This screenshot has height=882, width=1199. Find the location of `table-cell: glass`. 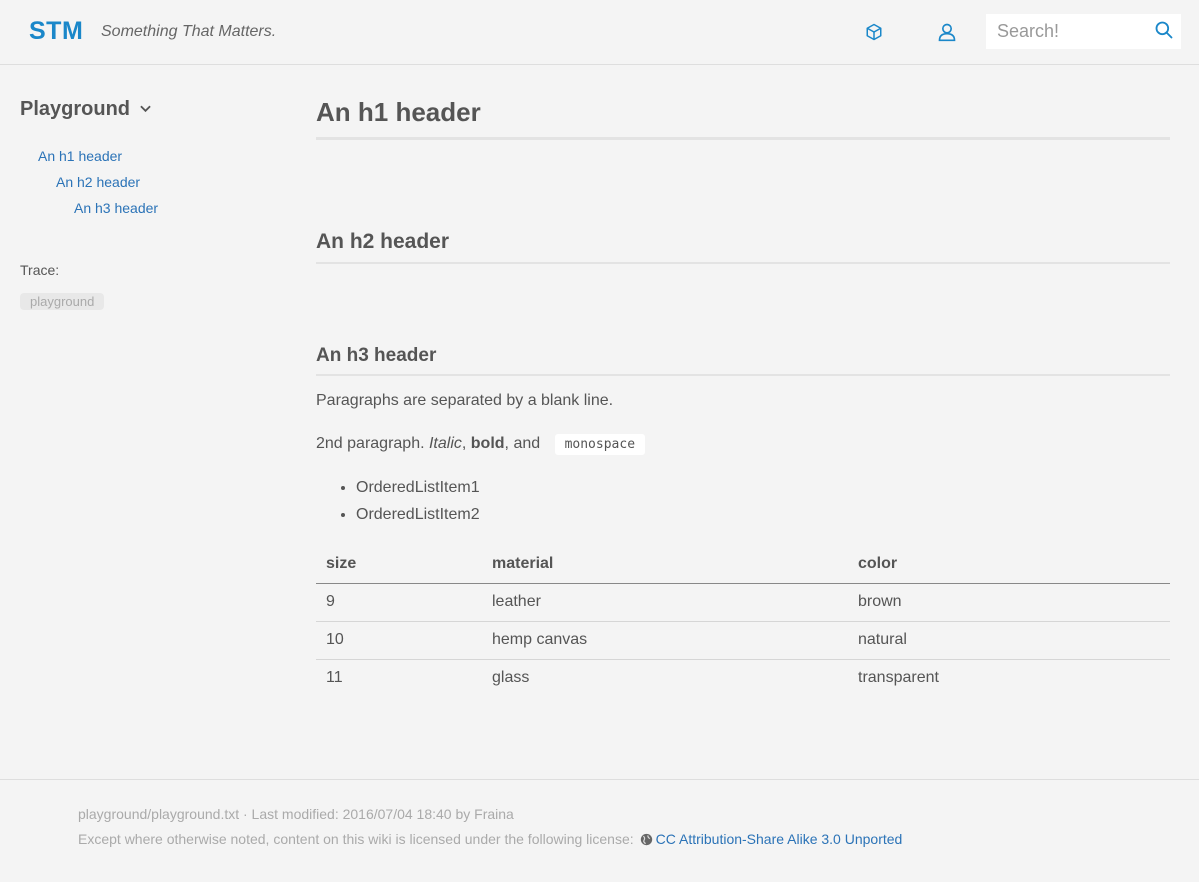

table-cell: glass is located at coordinates (511, 678).